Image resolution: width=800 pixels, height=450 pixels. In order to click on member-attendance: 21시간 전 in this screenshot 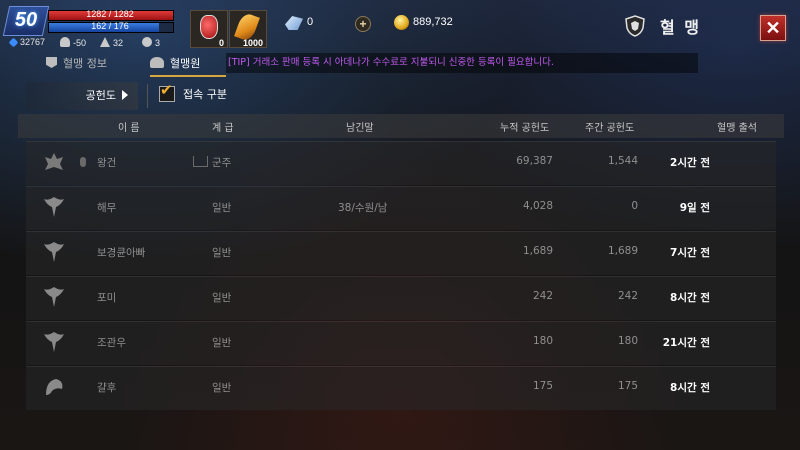, I will do `click(686, 343)`.